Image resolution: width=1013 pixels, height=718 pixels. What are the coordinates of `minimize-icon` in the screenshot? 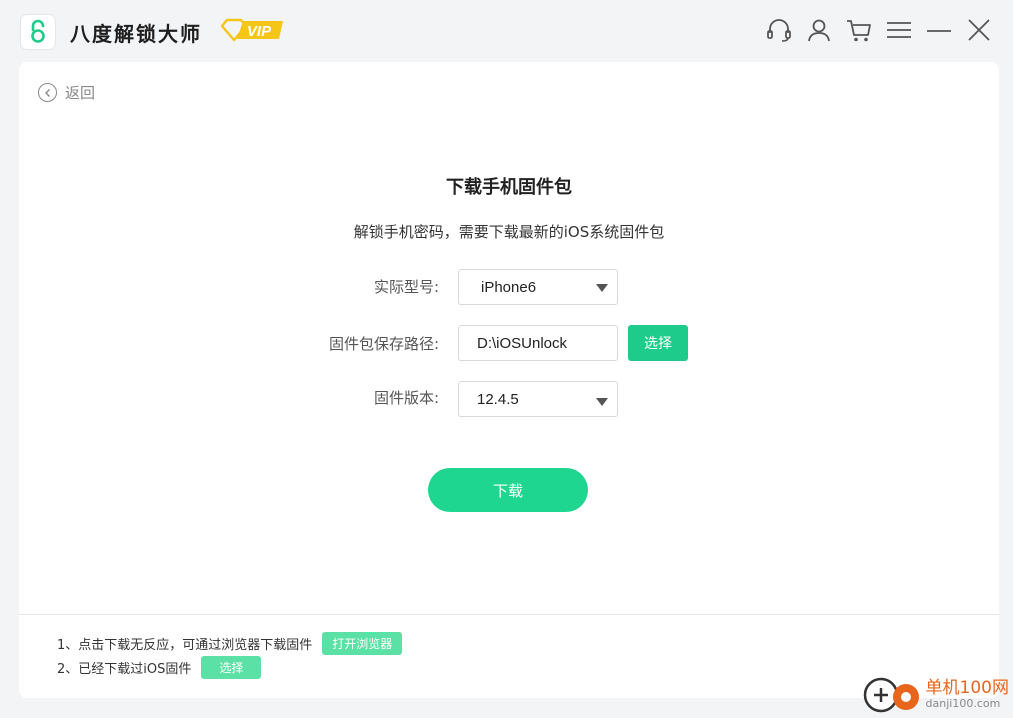 It's located at (939, 30).